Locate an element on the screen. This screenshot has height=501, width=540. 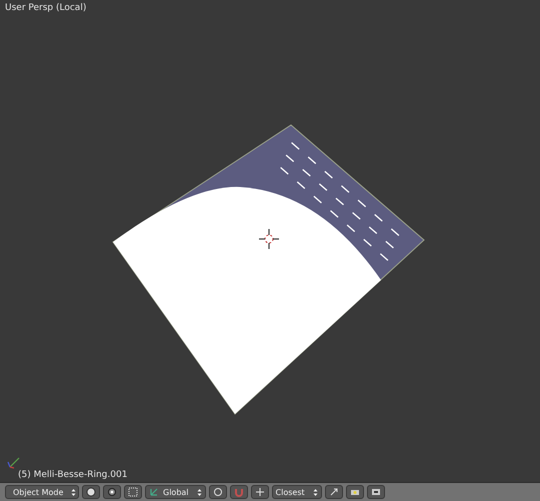
proportional-edit-button is located at coordinates (217, 492).